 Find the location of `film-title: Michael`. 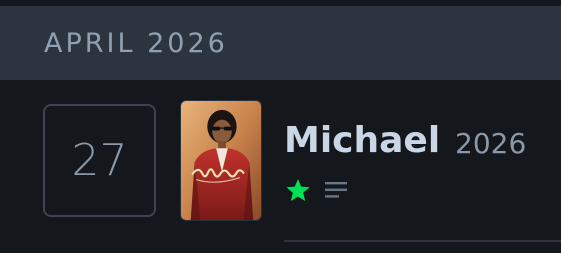

film-title: Michael is located at coordinates (362, 141).